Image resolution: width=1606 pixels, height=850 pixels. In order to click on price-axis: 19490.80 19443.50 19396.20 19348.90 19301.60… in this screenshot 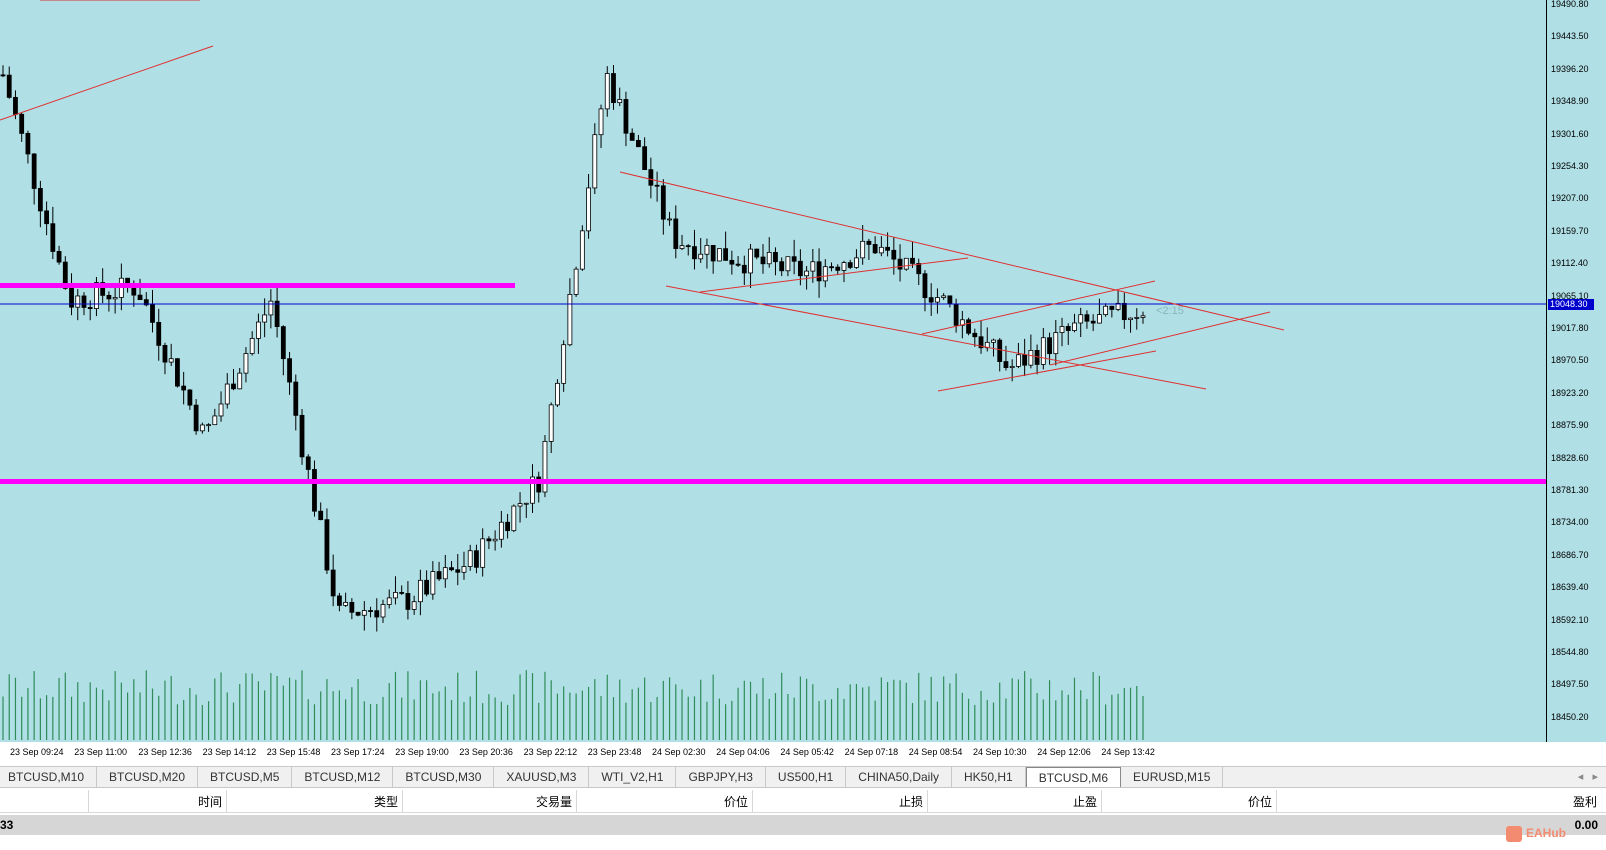, I will do `click(1576, 371)`.